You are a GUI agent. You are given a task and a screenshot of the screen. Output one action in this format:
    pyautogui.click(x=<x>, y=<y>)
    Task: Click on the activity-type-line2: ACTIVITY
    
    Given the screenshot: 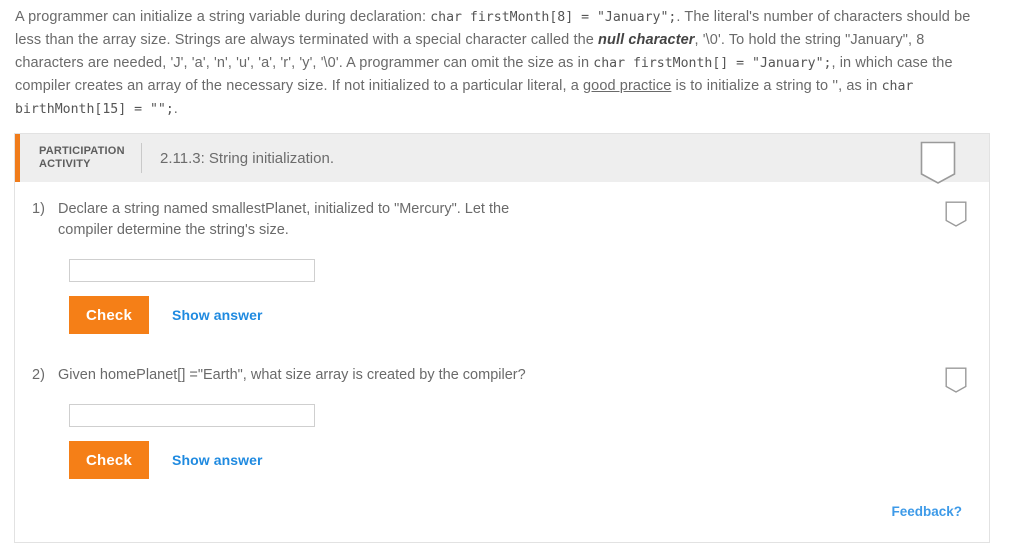 What is the action you would take?
    pyautogui.click(x=65, y=164)
    